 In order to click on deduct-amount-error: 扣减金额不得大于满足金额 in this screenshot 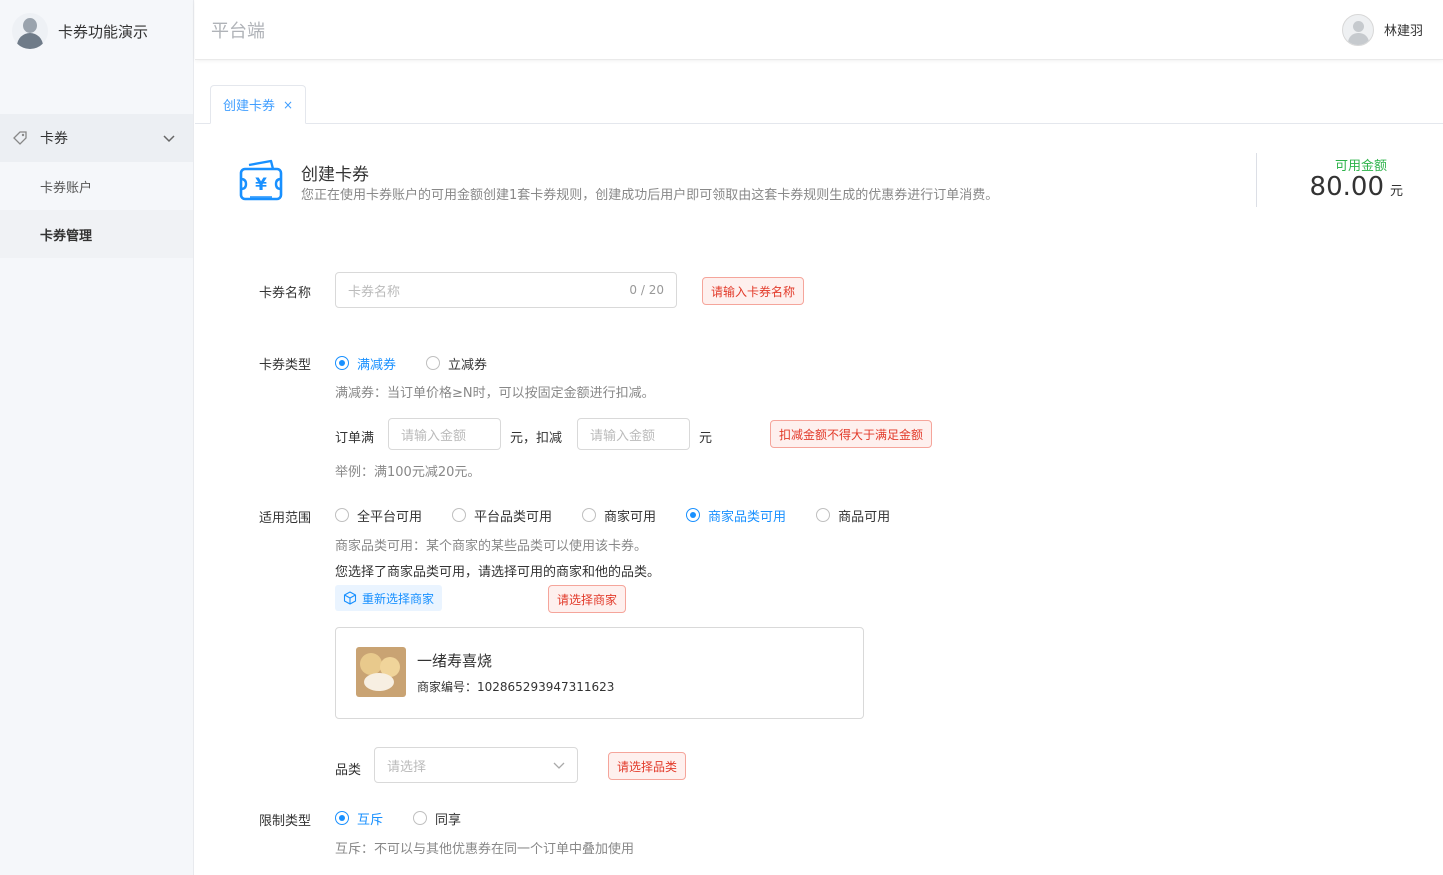, I will do `click(851, 434)`.